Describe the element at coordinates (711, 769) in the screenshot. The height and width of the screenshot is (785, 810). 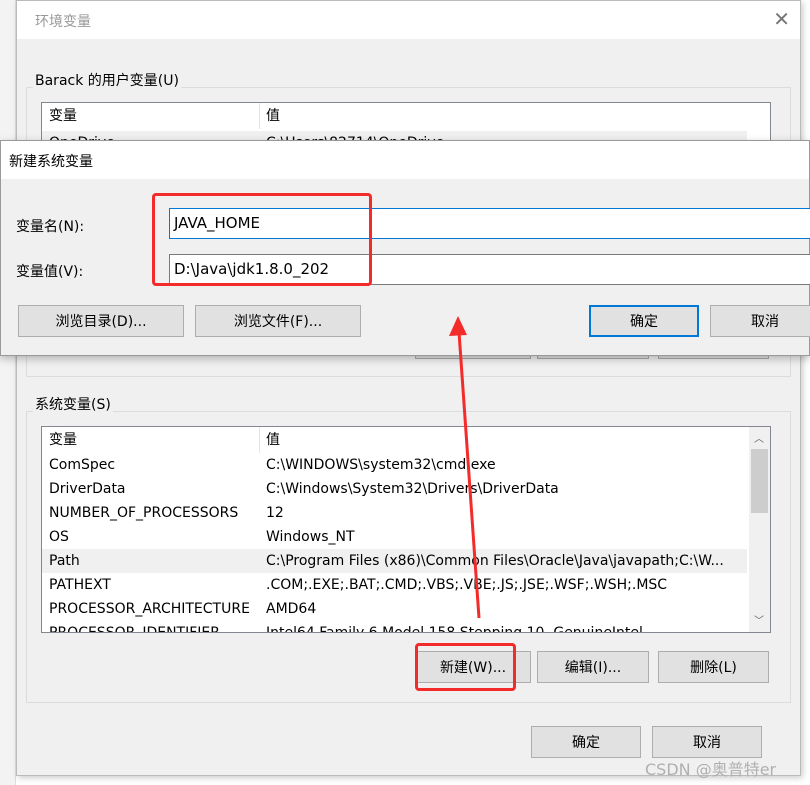
I see `watermark: CSDN @奥普特er` at that location.